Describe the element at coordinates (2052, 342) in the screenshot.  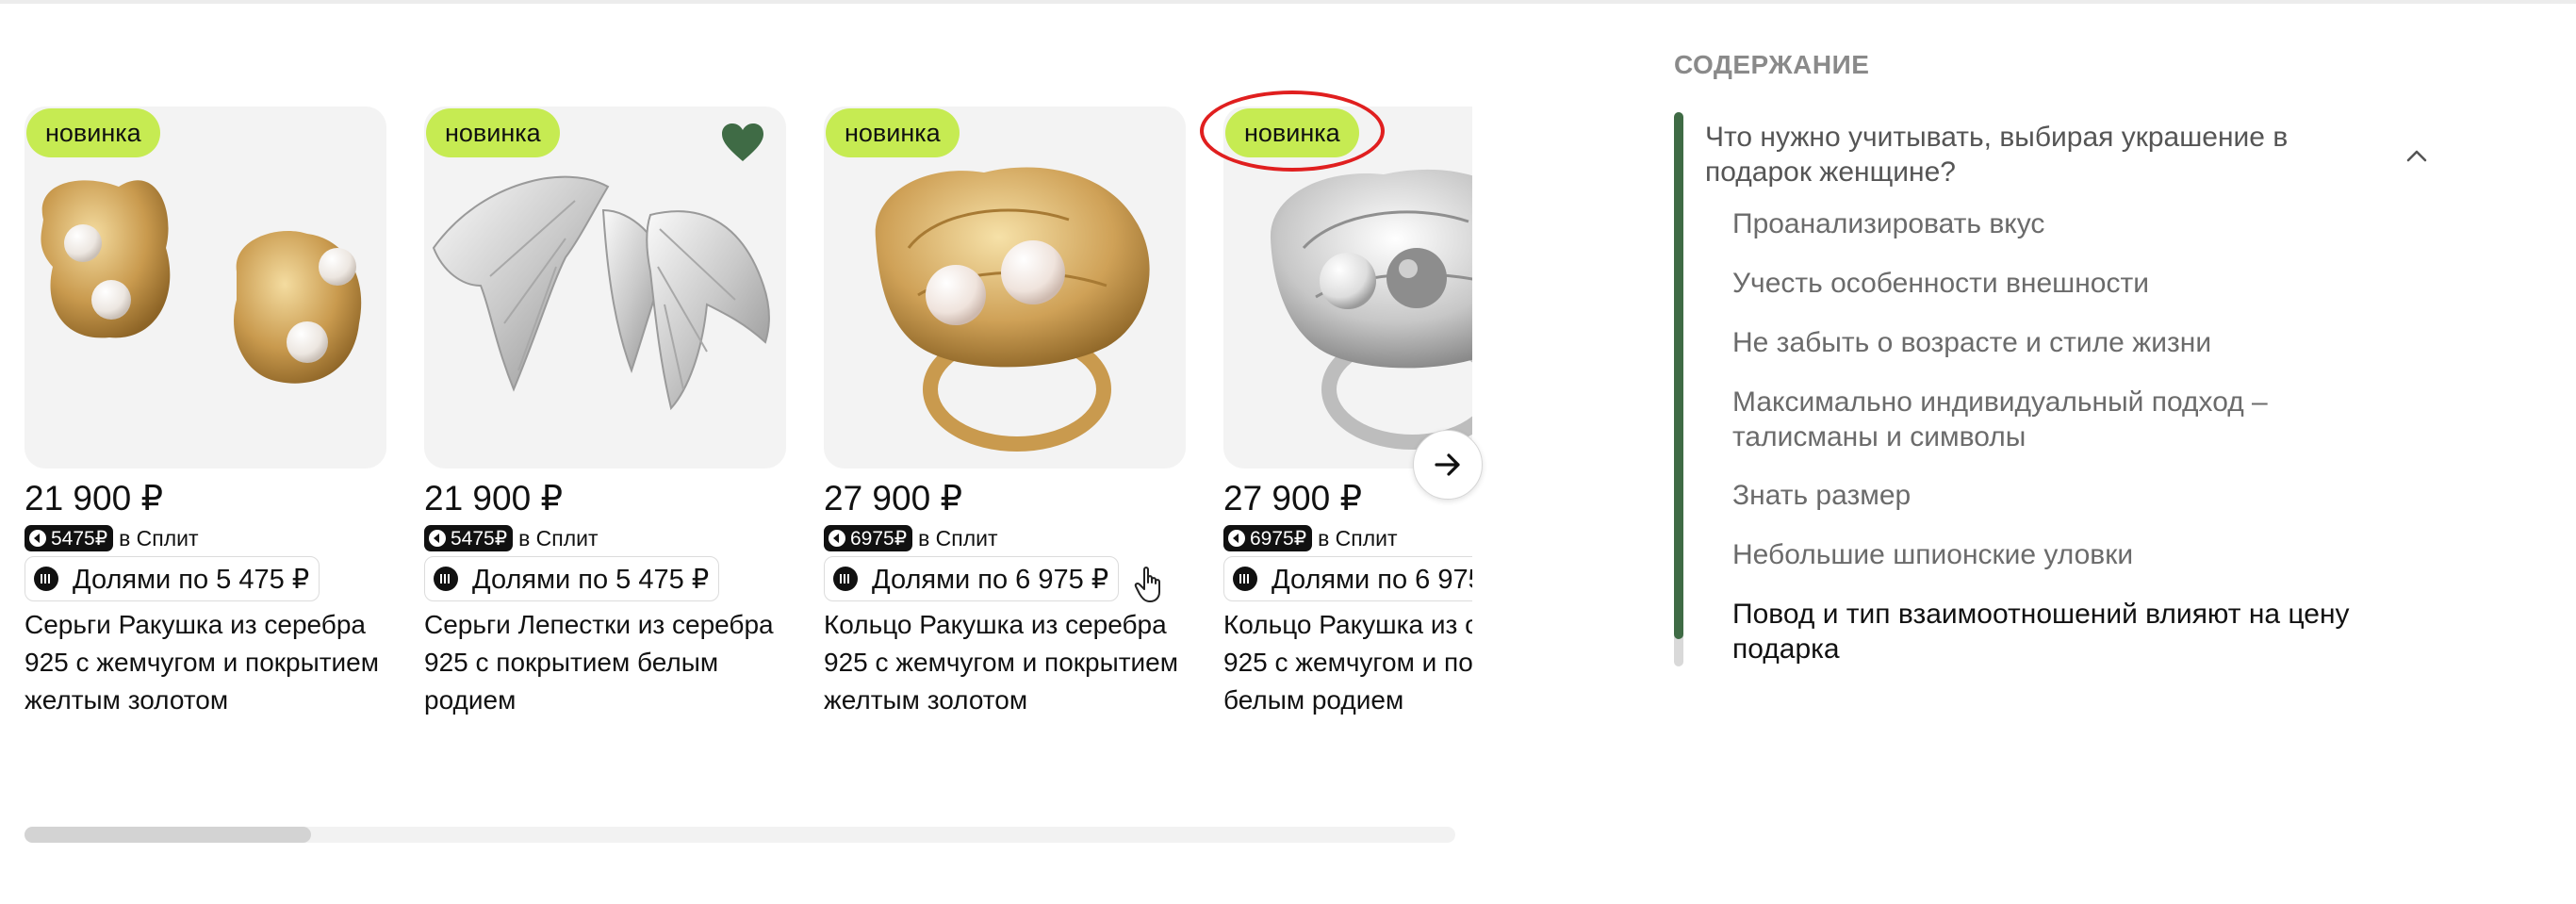
I see `toc-item: Не забыть о возрасте и стиле жизни` at that location.